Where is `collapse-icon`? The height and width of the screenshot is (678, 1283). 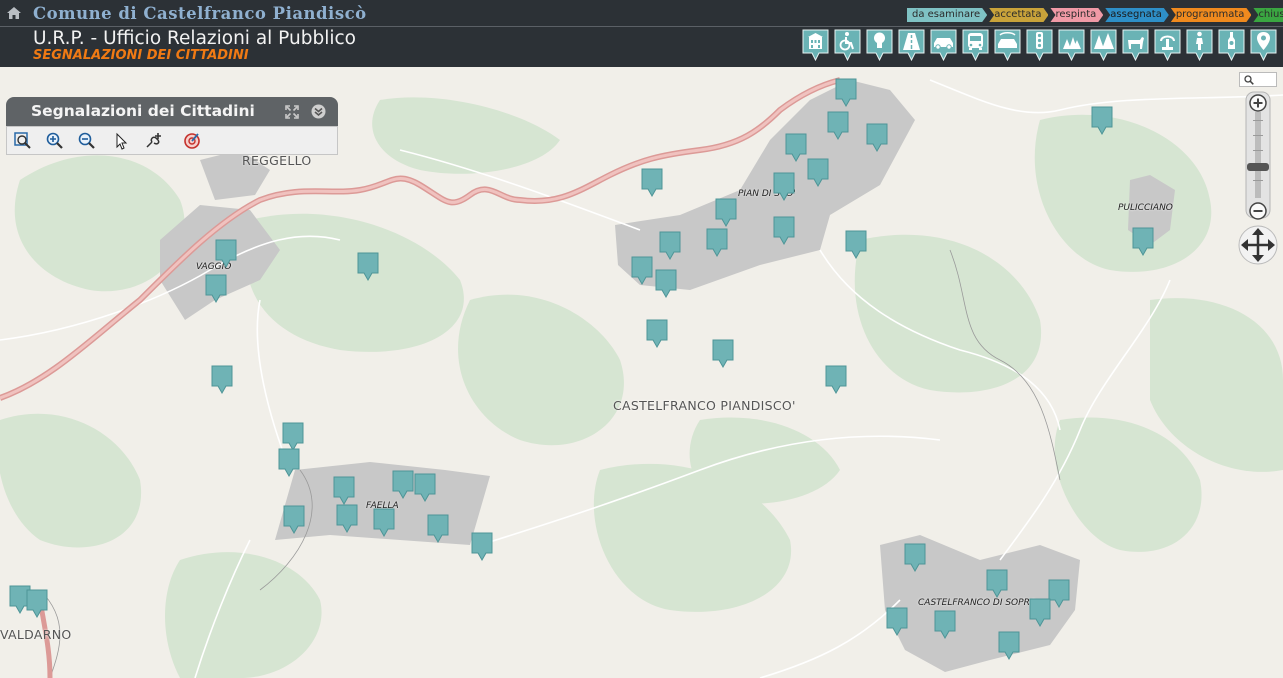
collapse-icon is located at coordinates (318, 111).